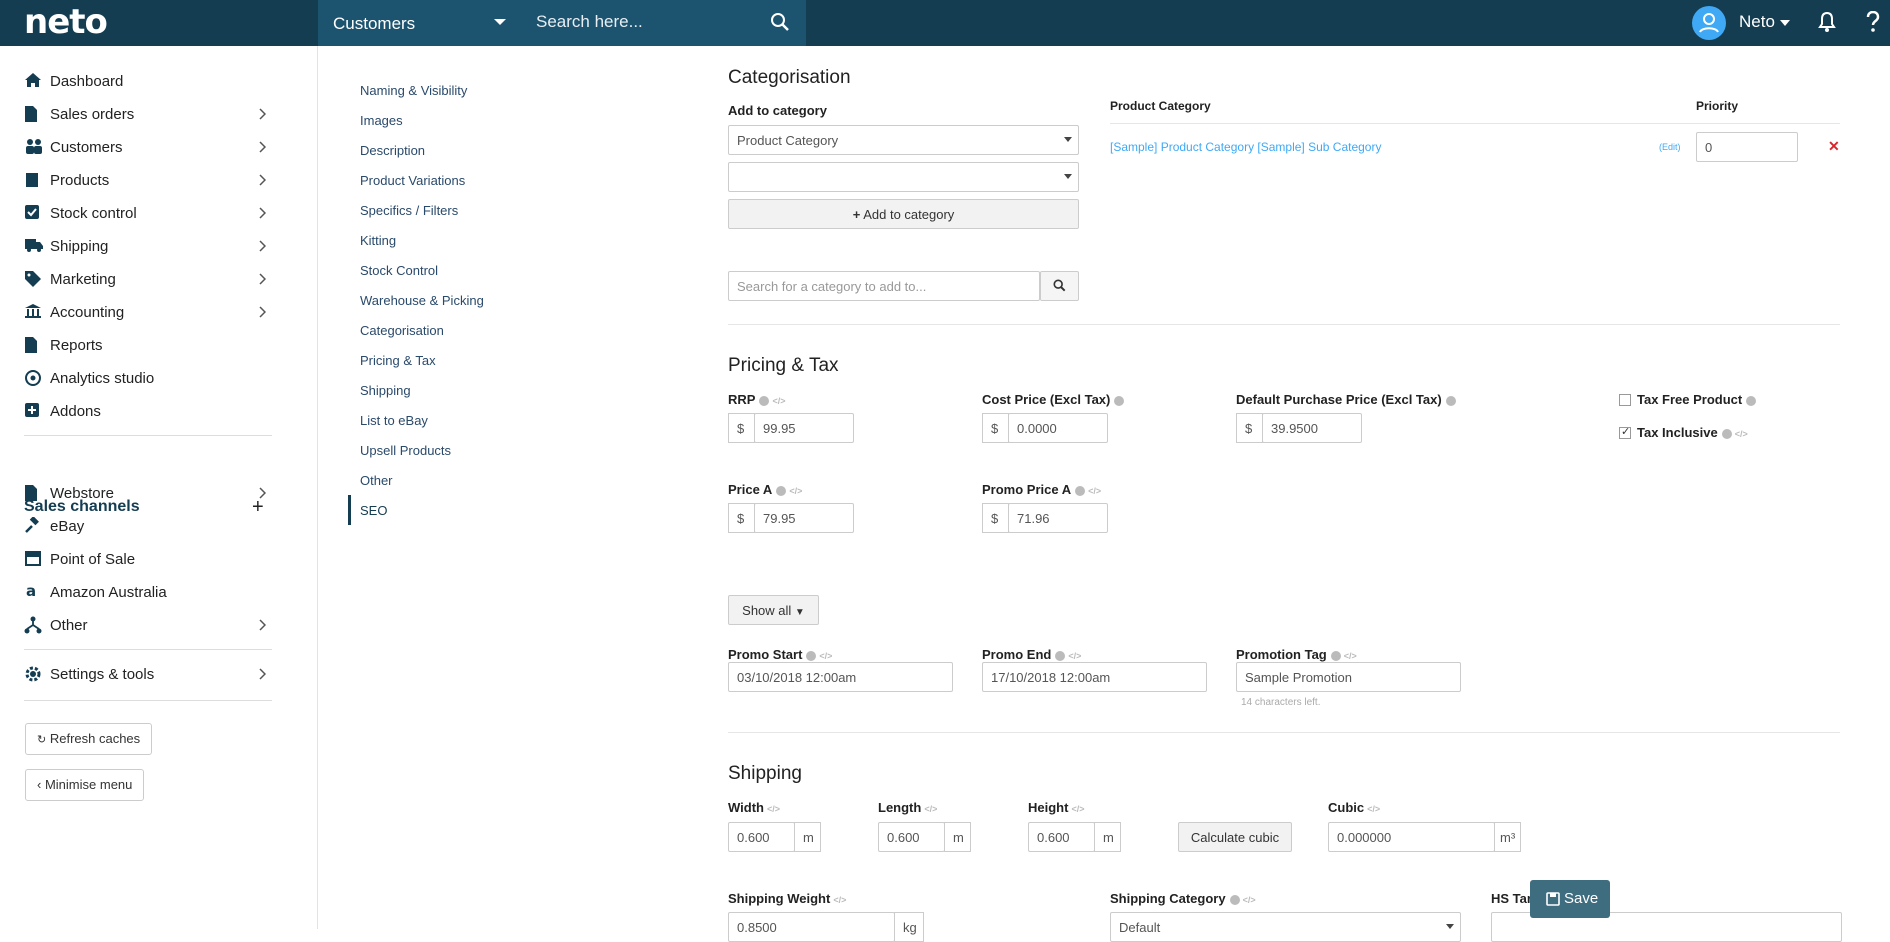 Image resolution: width=1890 pixels, height=942 pixels. I want to click on priority-value: 0, so click(1709, 147).